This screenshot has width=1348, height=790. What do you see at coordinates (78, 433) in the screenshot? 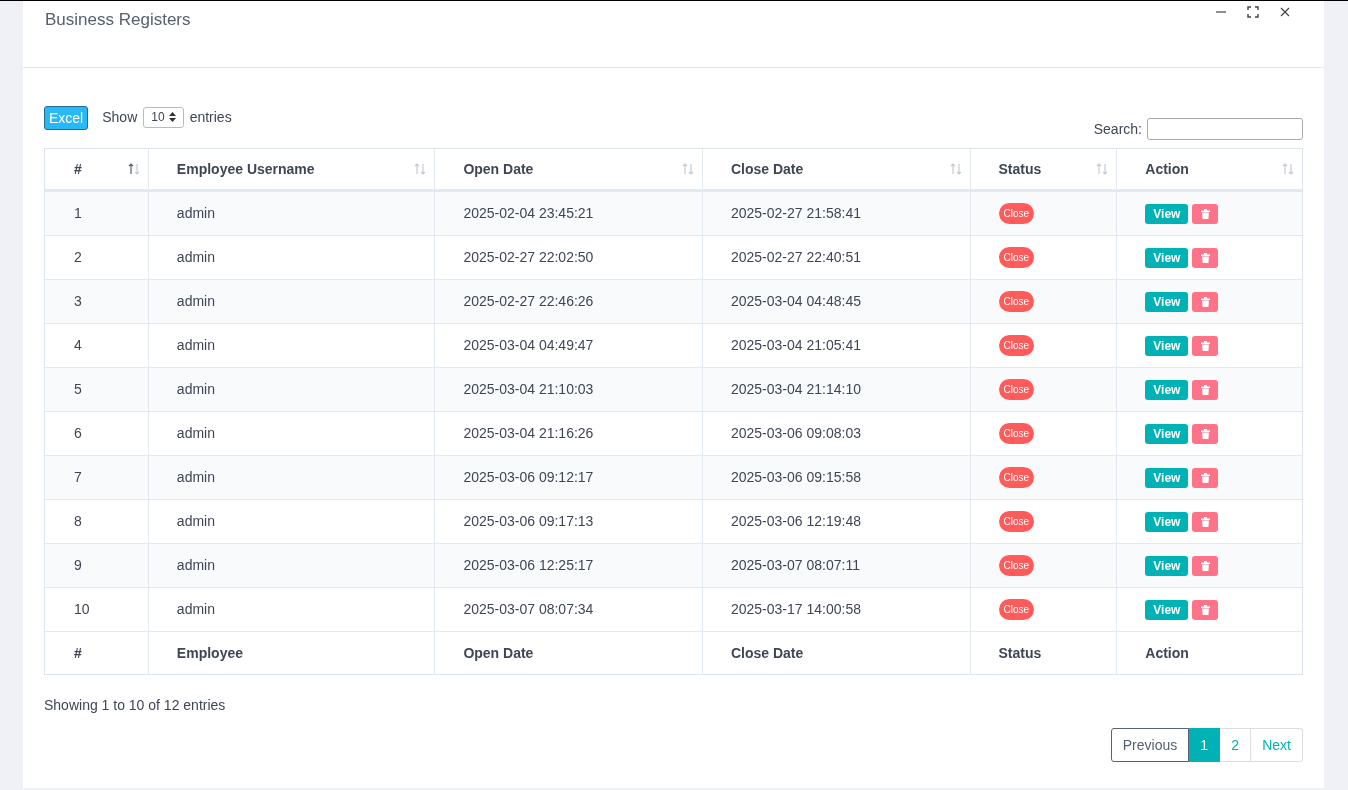
I see `table-cell-text: 6` at bounding box center [78, 433].